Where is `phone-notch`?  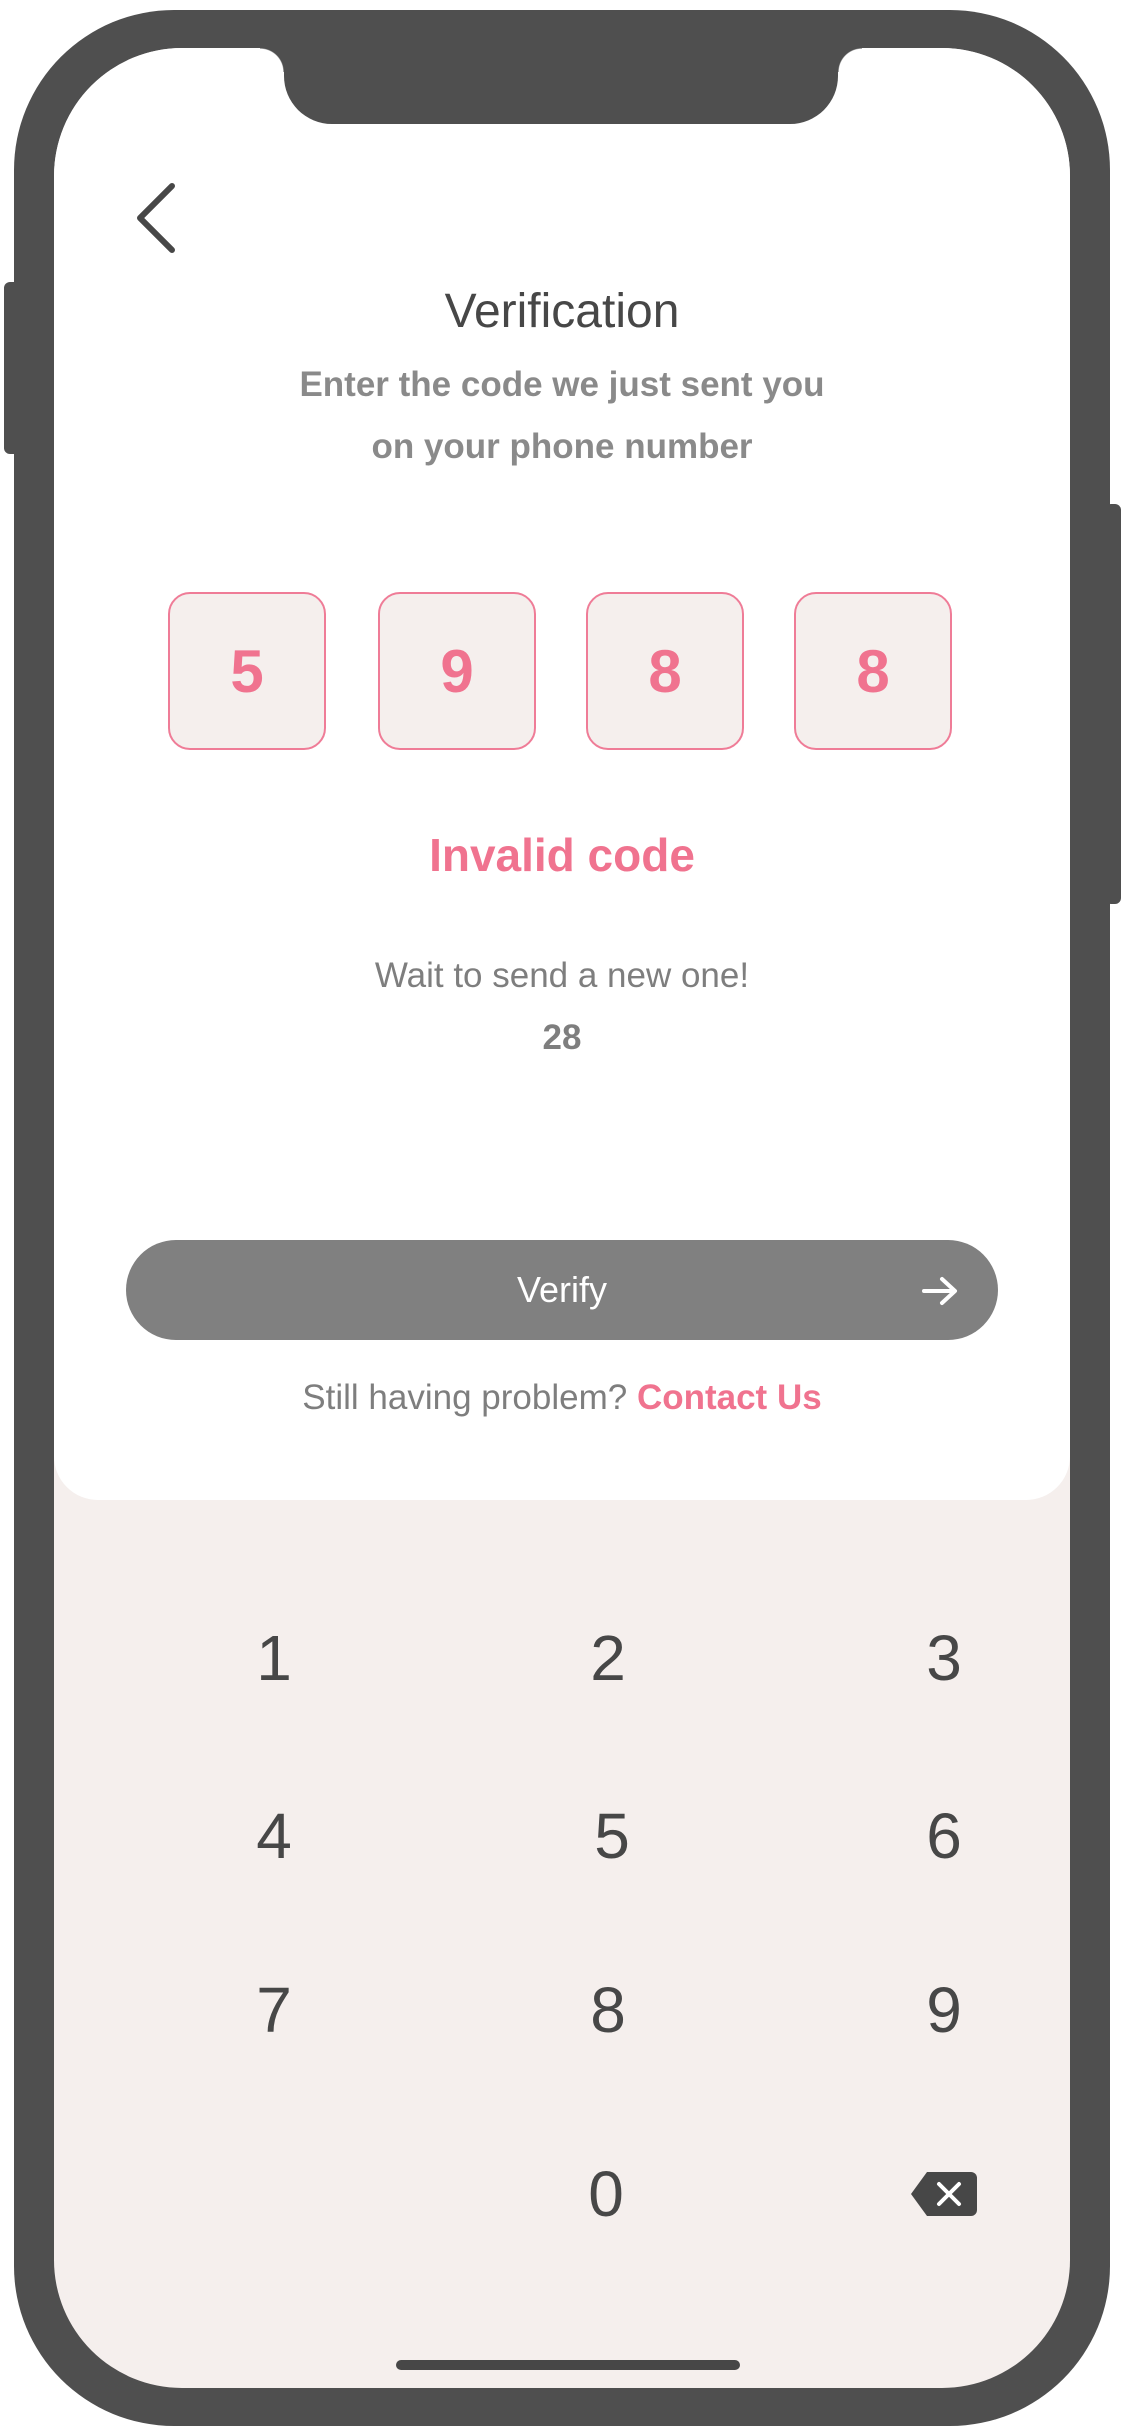
phone-notch is located at coordinates (561, 86).